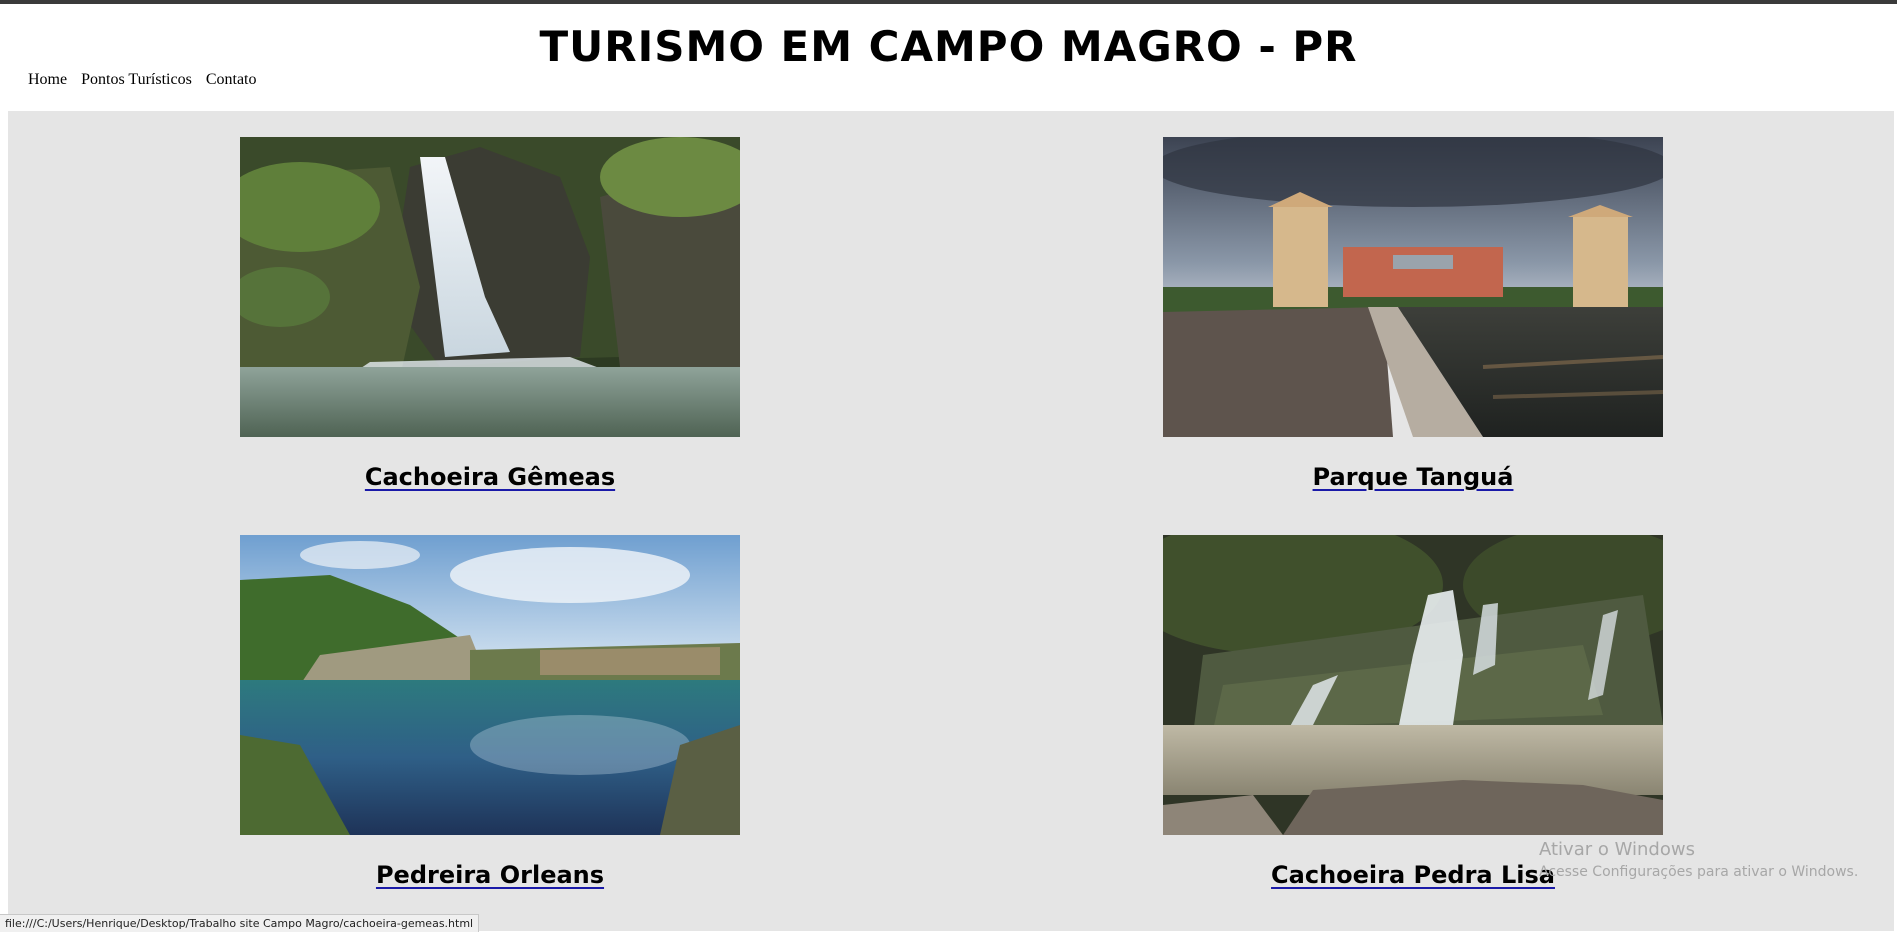  Describe the element at coordinates (948, 2) in the screenshot. I see `browser-top-border` at that location.